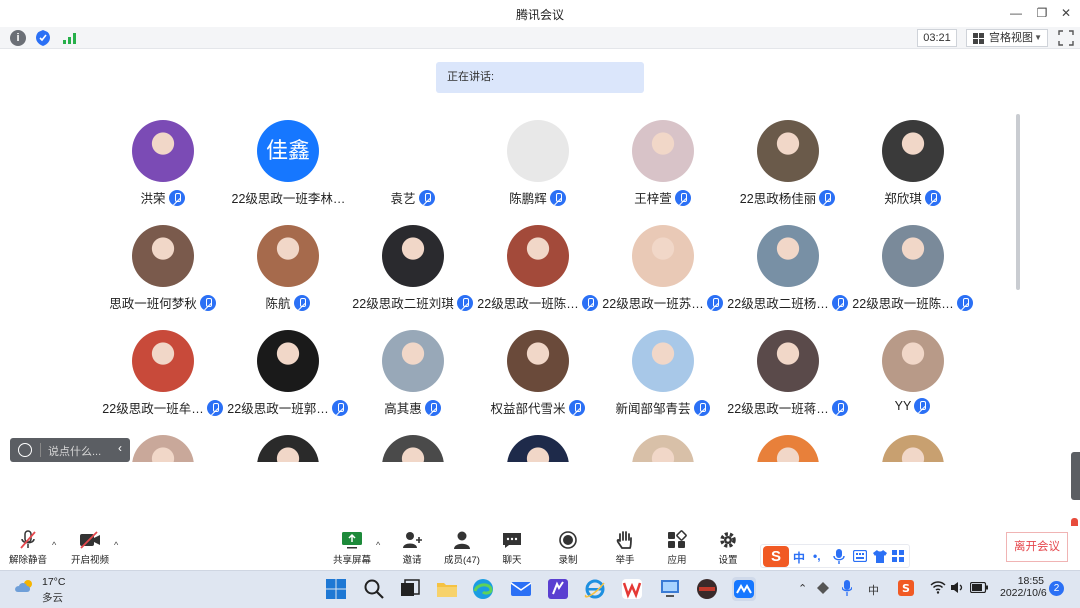 This screenshot has width=1080, height=608. I want to click on computer-icon, so click(670, 589).